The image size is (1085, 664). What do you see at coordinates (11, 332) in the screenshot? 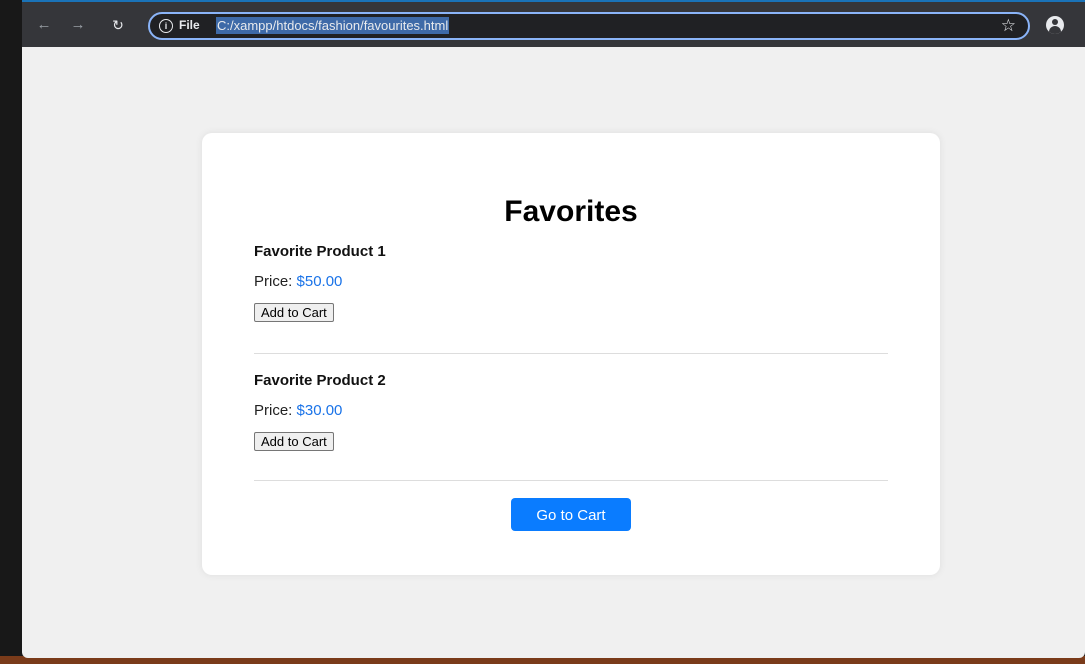
I see `background-editor-strip` at bounding box center [11, 332].